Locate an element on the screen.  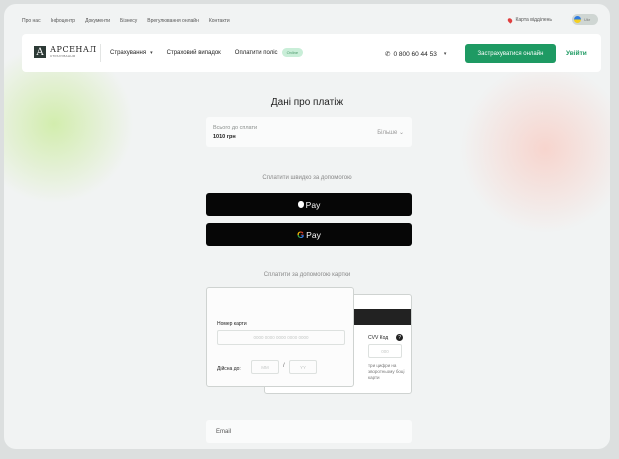
apple-pay-button: Pay is located at coordinates (309, 204).